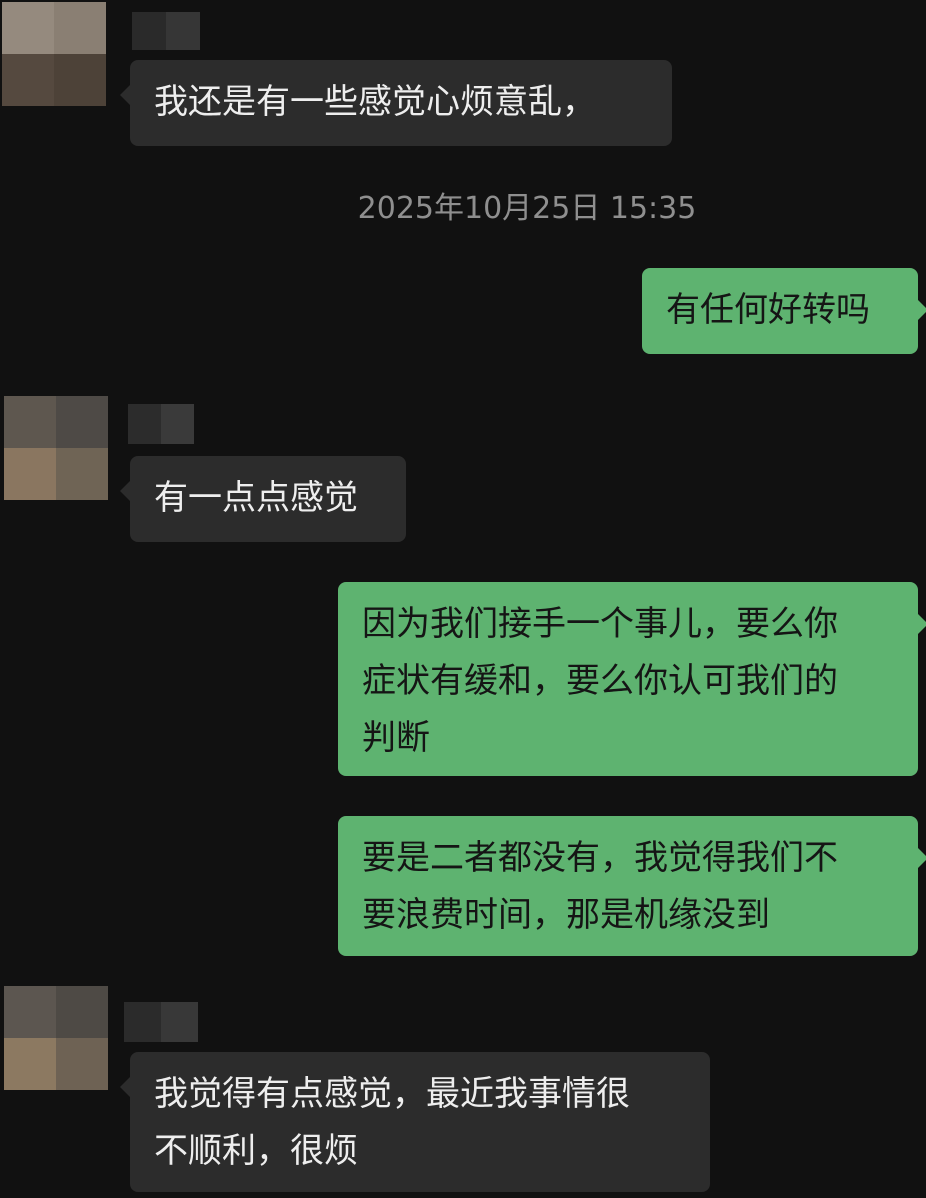 This screenshot has width=926, height=1198. What do you see at coordinates (784, 311) in the screenshot?
I see `message-bubble-outgoing: 有任何好转吗` at bounding box center [784, 311].